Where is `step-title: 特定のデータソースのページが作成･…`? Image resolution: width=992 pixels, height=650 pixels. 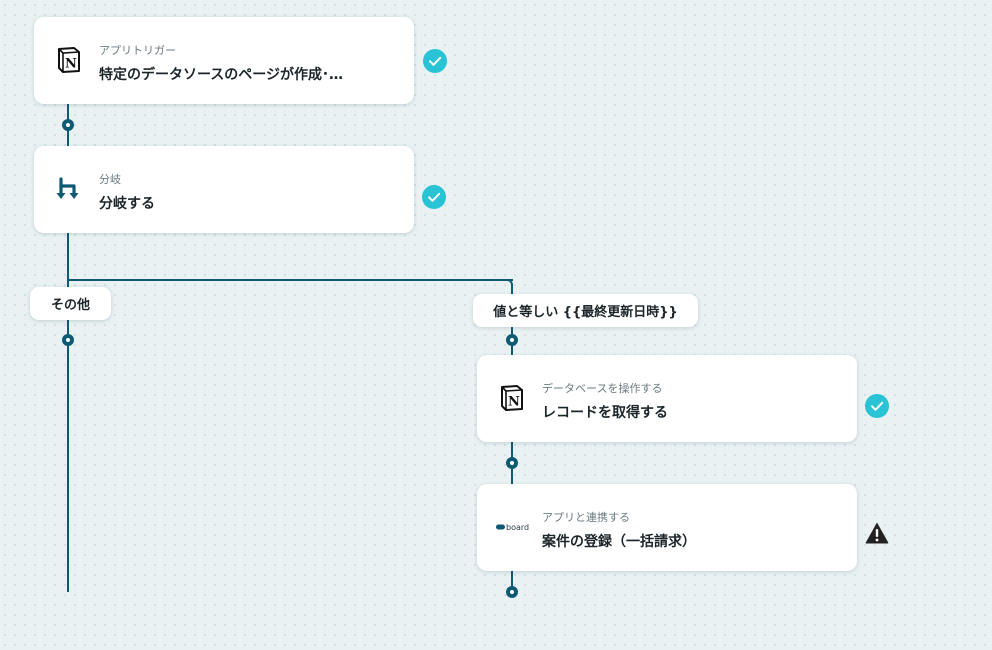
step-title: 特定のデータソースのページが作成･… is located at coordinates (221, 75).